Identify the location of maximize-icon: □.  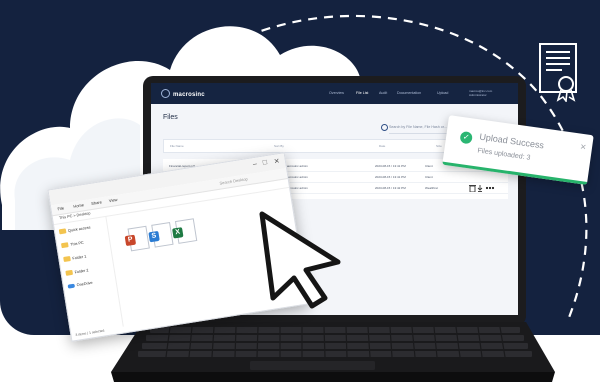
(264, 163).